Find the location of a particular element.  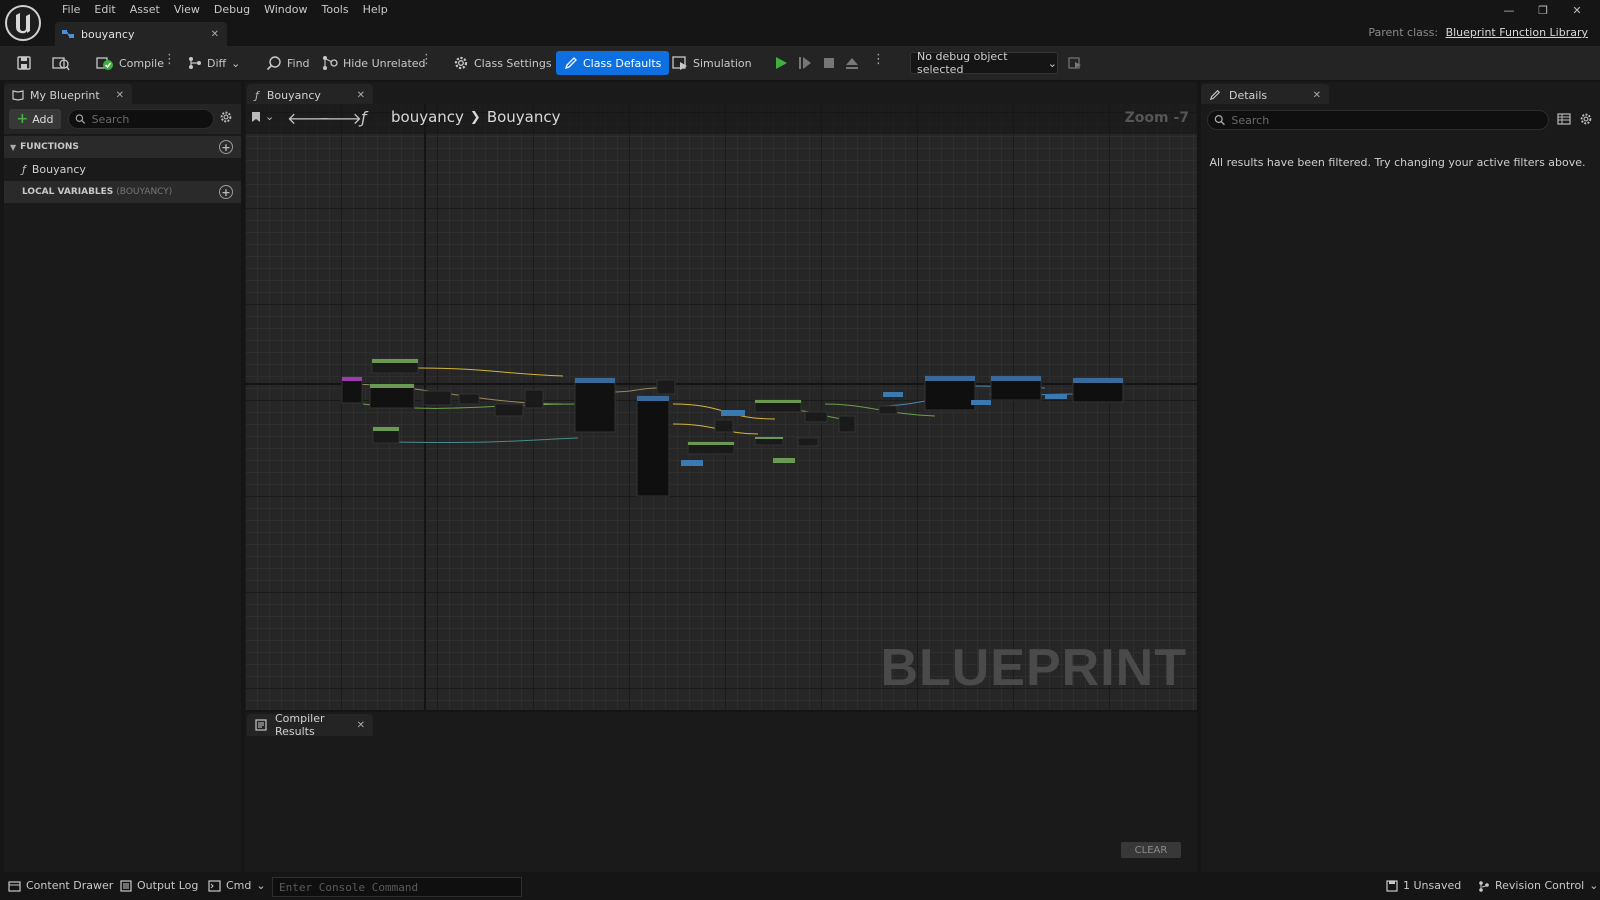

my-blueprint-search is located at coordinates (141, 119).